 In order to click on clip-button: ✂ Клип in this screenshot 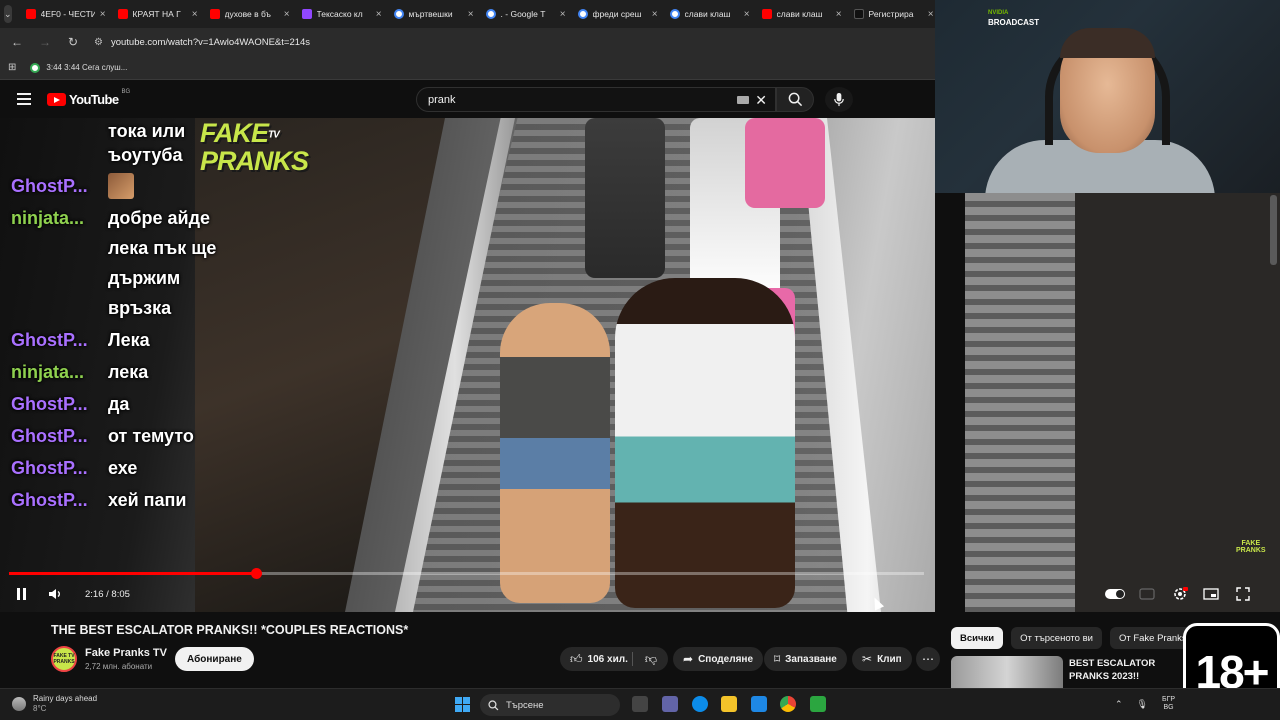, I will do `click(882, 659)`.